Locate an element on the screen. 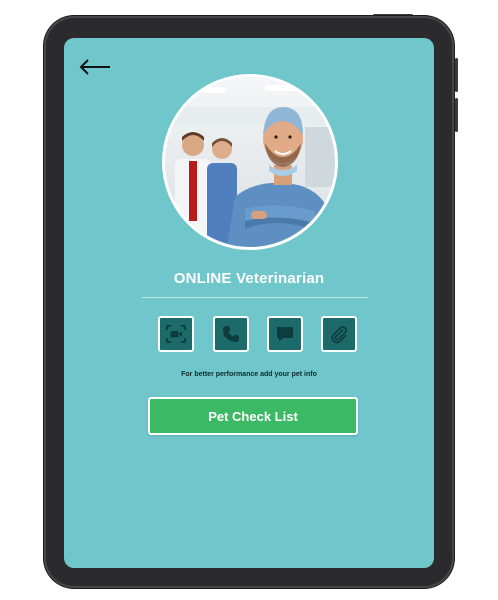 Image resolution: width=498 pixels, height=600 pixels. pet-check-list-button: Pet Check List is located at coordinates (253, 416).